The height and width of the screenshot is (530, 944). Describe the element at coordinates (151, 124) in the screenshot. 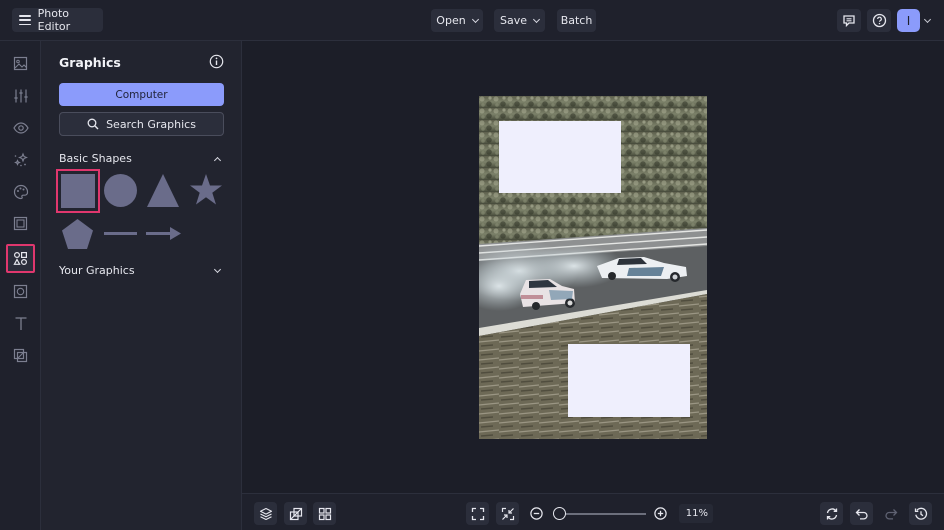

I see `search-label: Search Graphics` at that location.